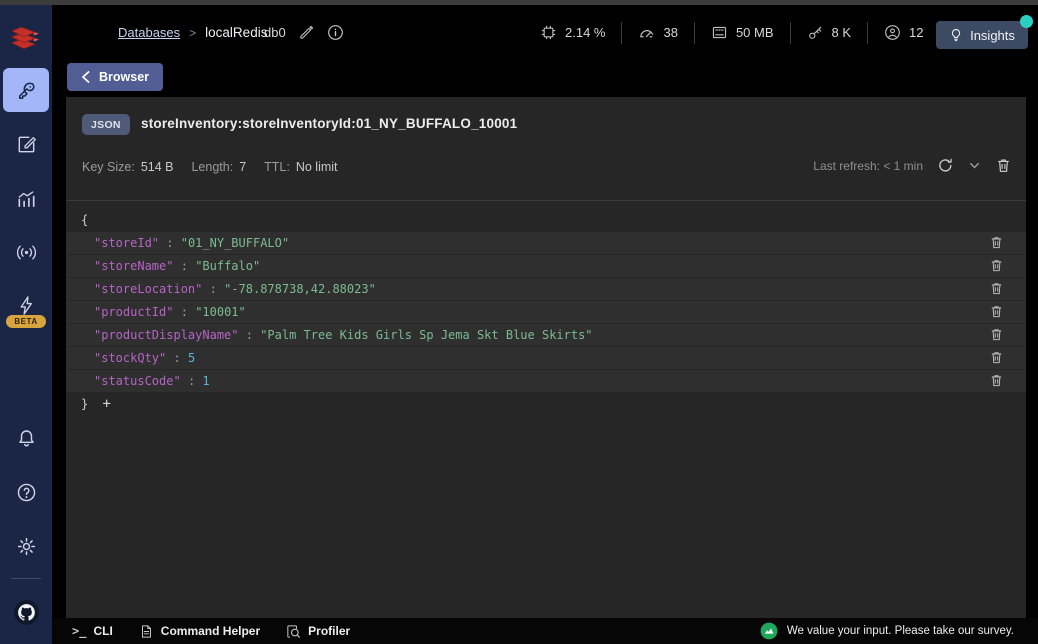 Image resolution: width=1038 pixels, height=644 pixels. What do you see at coordinates (916, 32) in the screenshot?
I see `stat-clients-value: 12` at bounding box center [916, 32].